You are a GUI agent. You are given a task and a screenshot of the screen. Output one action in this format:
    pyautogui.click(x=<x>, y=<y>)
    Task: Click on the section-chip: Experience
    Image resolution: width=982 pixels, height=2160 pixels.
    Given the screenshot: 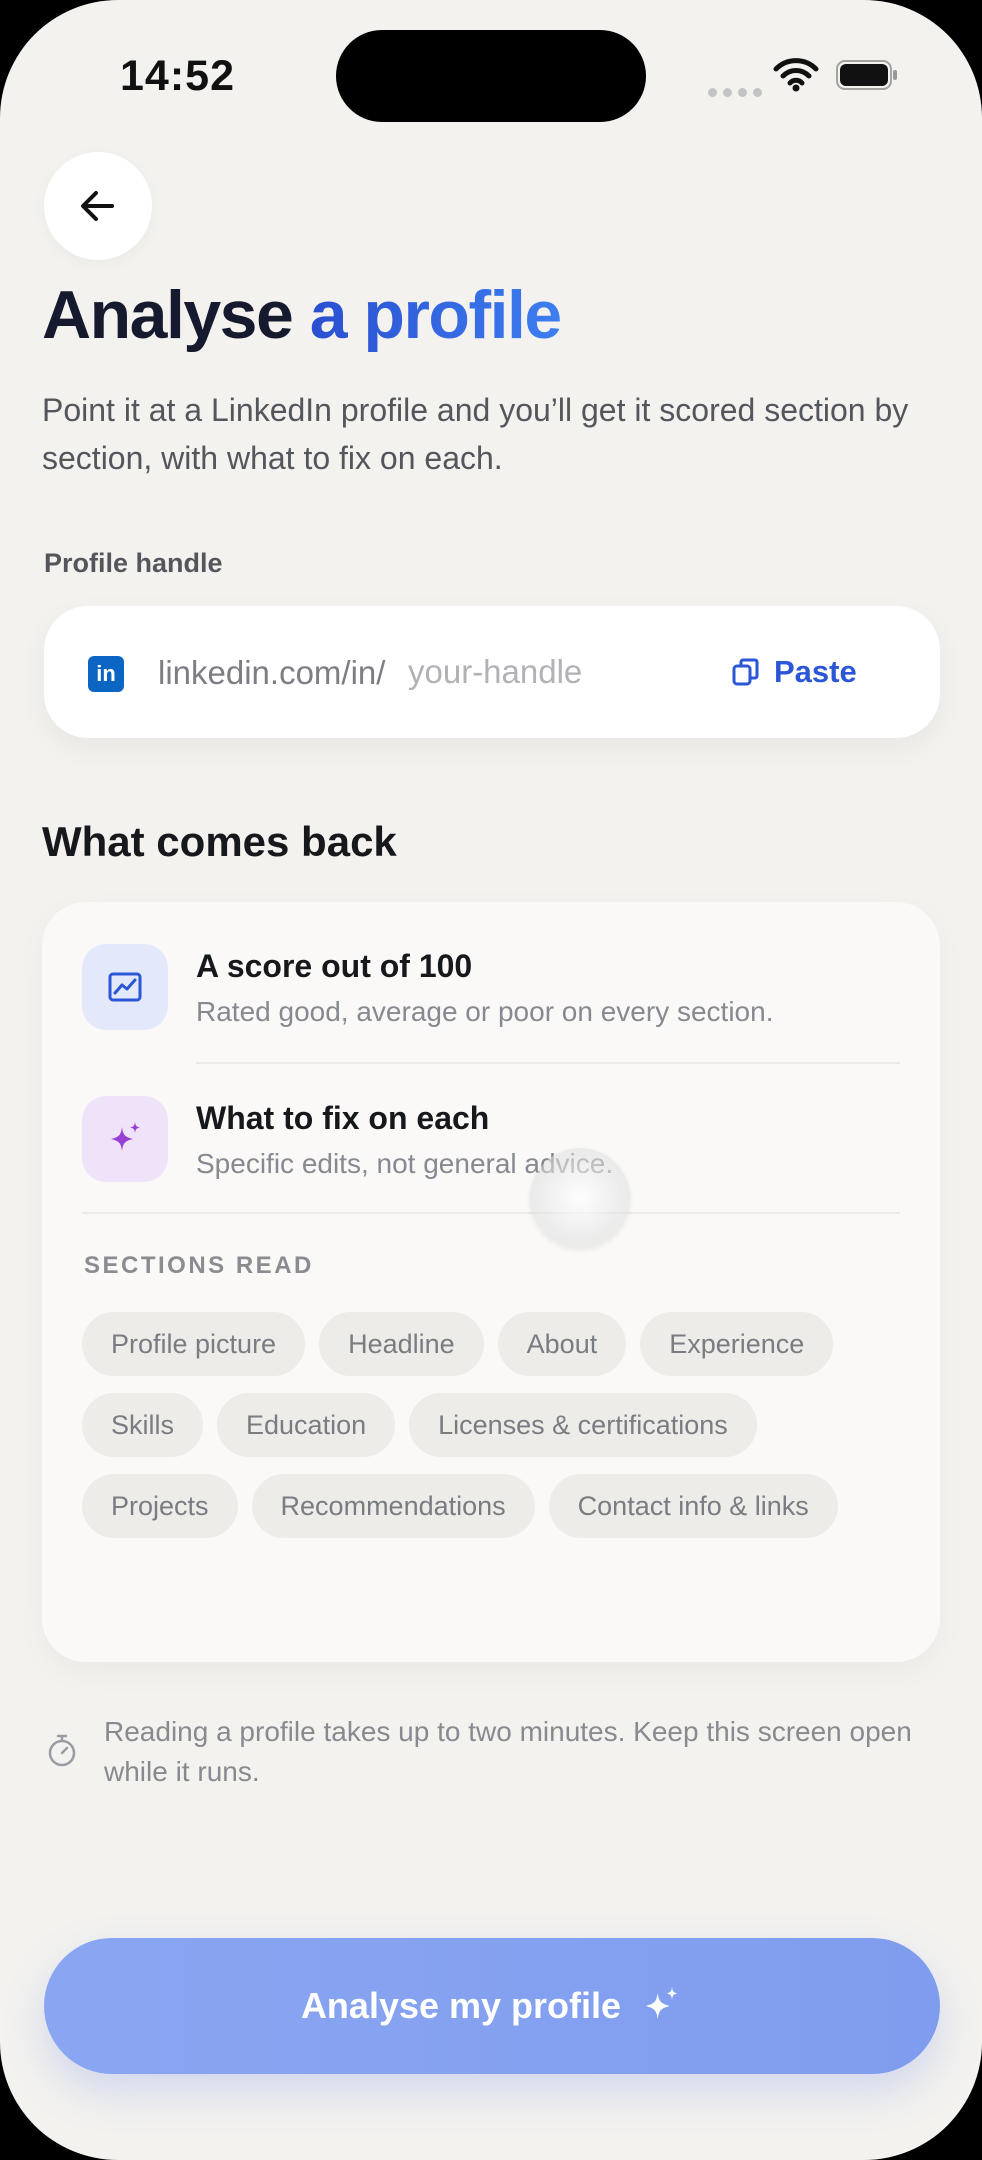 What is the action you would take?
    pyautogui.click(x=737, y=1344)
    